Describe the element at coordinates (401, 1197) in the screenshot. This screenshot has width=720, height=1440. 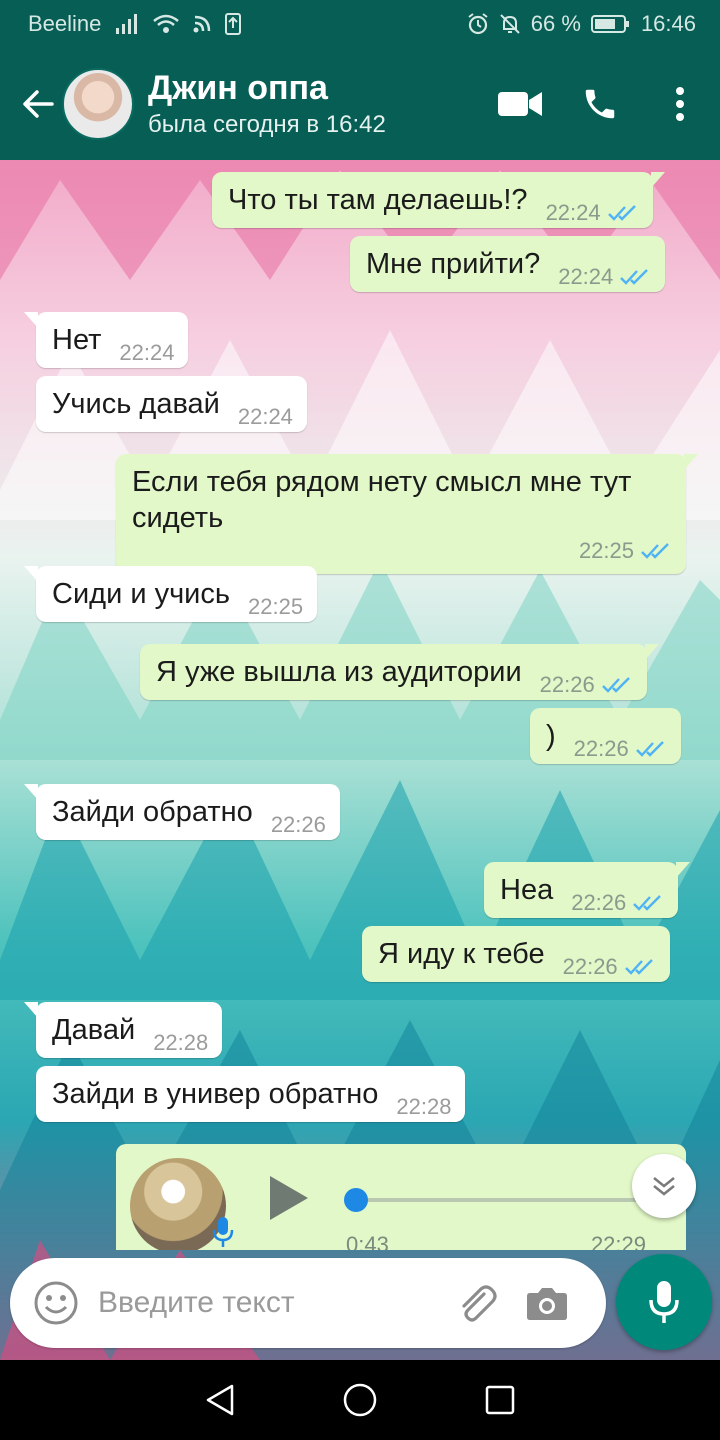
I see `voice-message-bubble: 0:43 22:29` at that location.